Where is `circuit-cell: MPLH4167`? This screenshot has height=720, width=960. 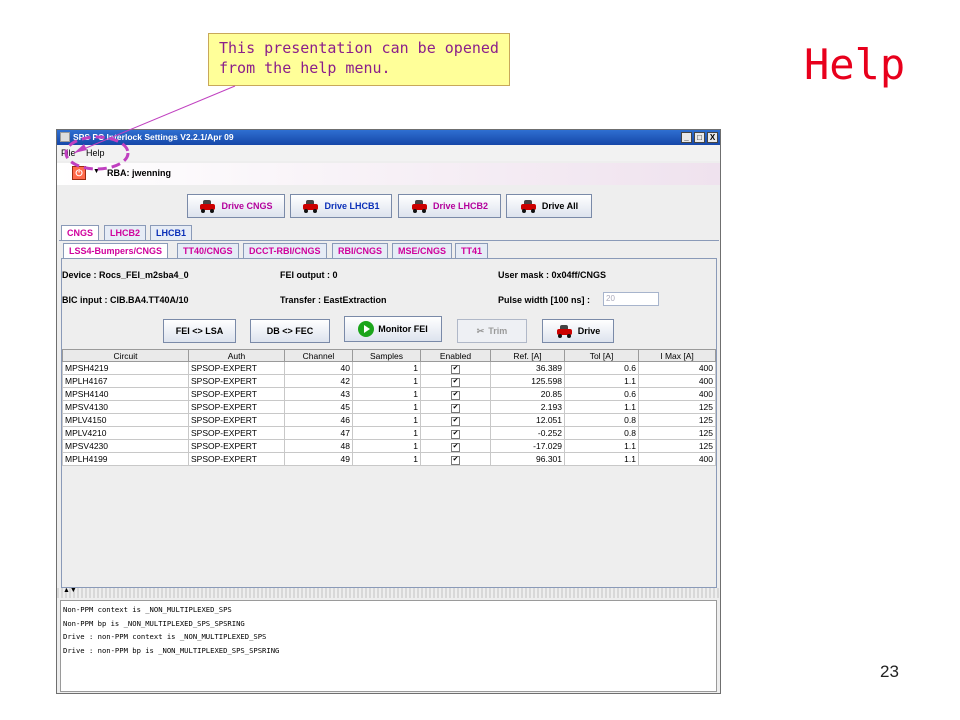
circuit-cell: MPLH4167 is located at coordinates (125, 381).